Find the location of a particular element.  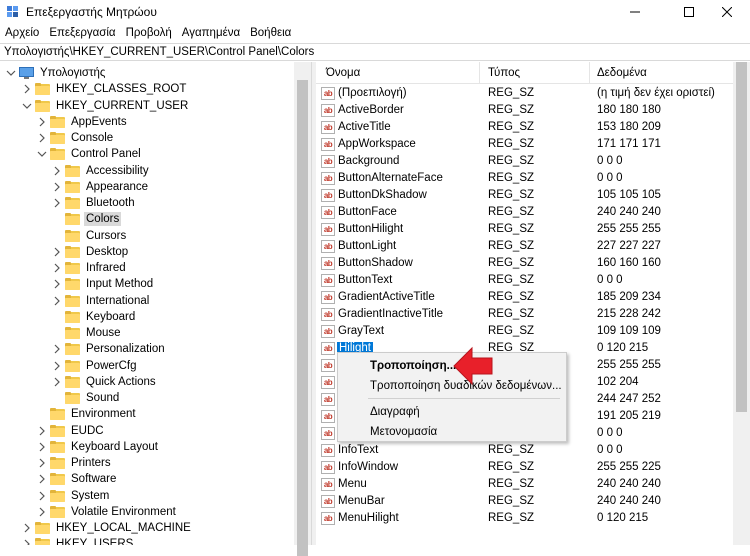

tree-node: HKEY_LOCAL_MACHINE is located at coordinates (107, 528).